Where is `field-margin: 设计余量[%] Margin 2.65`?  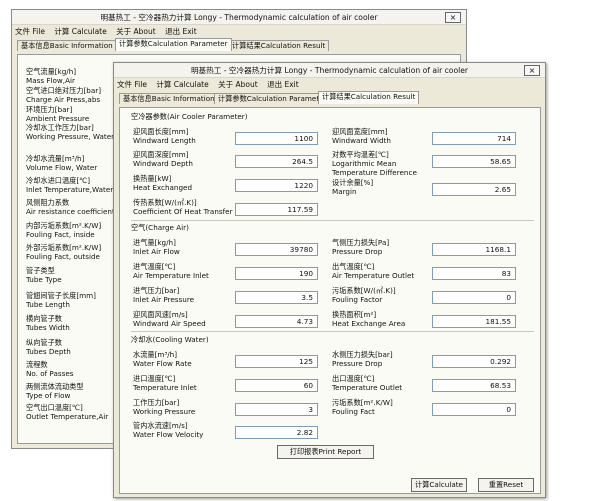 field-margin: 设计余量[%] Margin 2.65 is located at coordinates (432, 193).